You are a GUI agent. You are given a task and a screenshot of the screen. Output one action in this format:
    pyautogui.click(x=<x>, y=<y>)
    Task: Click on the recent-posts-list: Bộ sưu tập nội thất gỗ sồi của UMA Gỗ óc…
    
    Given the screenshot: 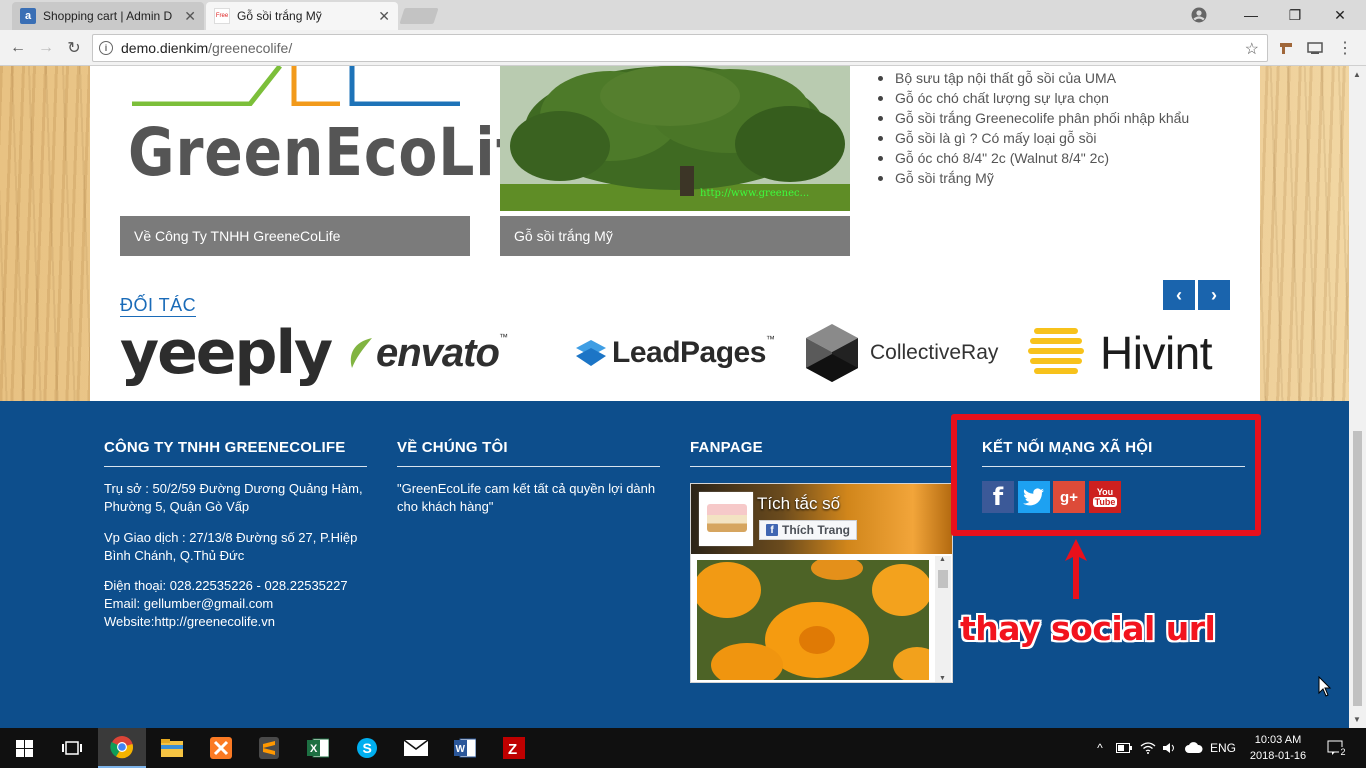 What is the action you would take?
    pyautogui.click(x=1033, y=128)
    